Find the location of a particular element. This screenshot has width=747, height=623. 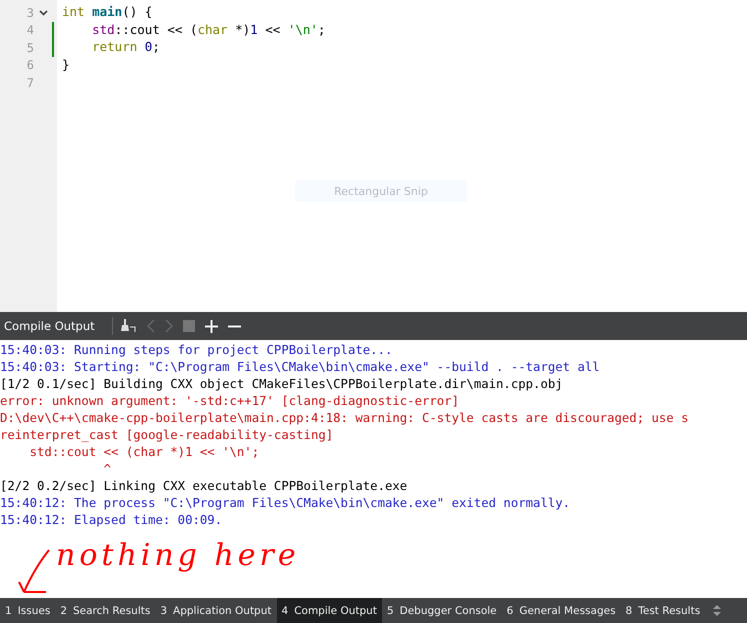

output-line: [2/2 0.2/sec] Linking CXX executable CPPBoilerplate.exe is located at coordinates (204, 486).